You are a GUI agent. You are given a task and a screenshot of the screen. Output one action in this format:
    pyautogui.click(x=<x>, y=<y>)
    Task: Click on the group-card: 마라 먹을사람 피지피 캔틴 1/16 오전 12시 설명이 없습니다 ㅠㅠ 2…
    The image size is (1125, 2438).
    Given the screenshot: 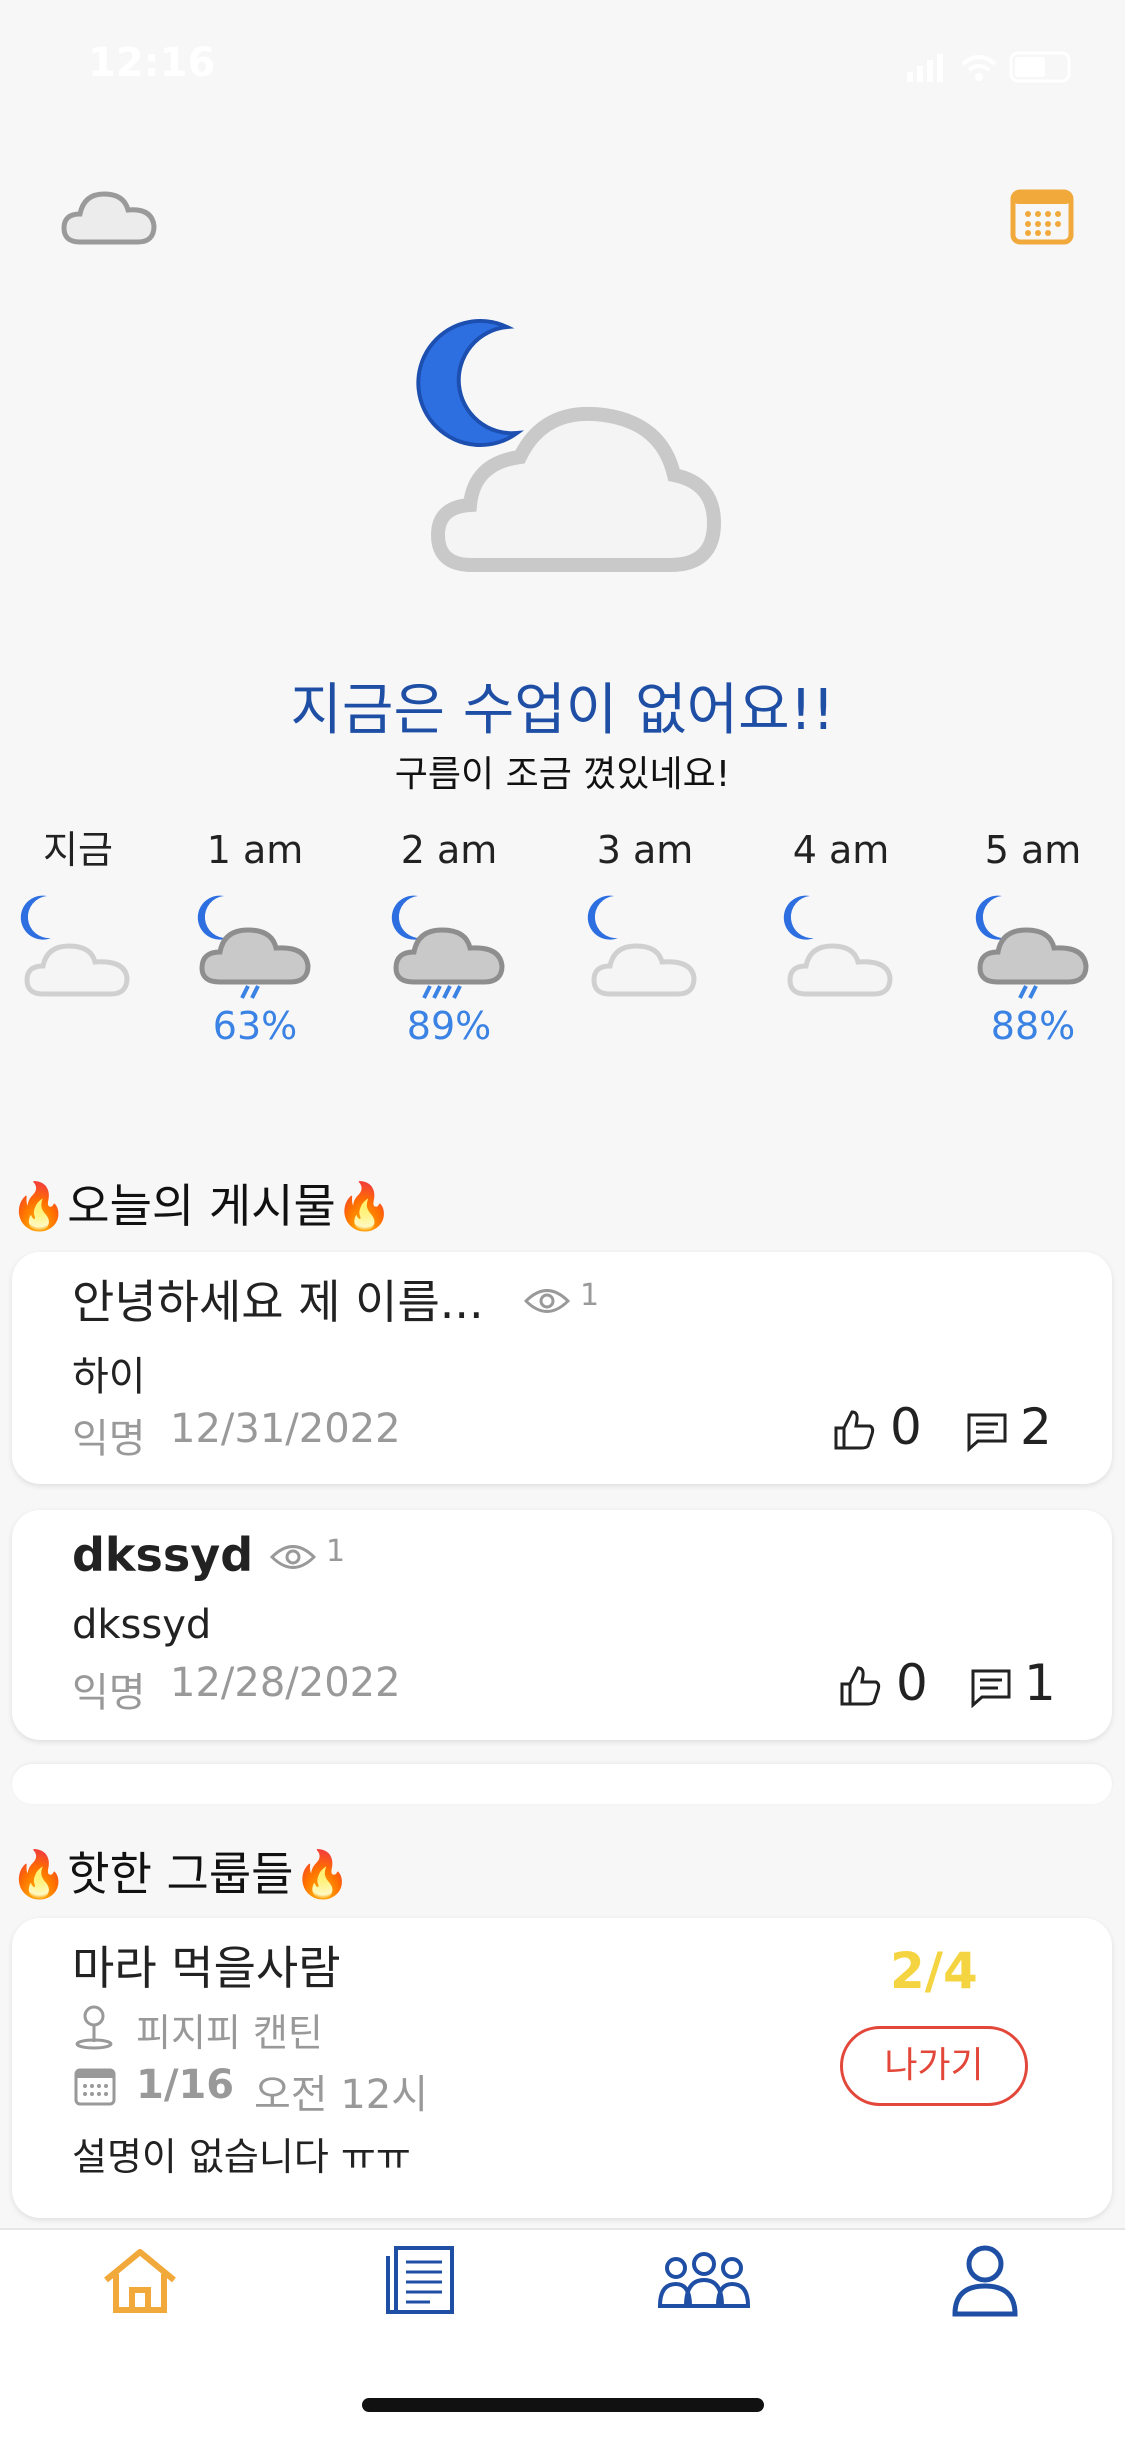 What is the action you would take?
    pyautogui.click(x=562, y=2068)
    